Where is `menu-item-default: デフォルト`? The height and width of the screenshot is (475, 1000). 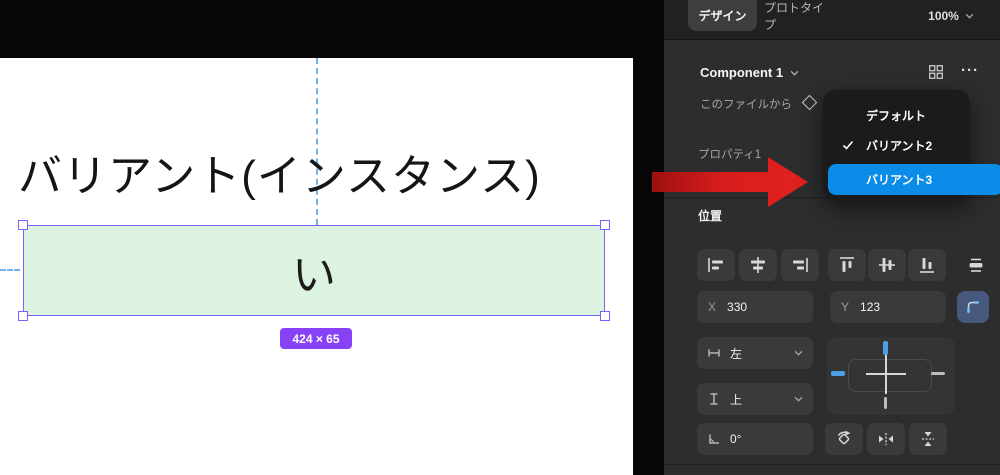
menu-item-default: デフォルト is located at coordinates (911, 115).